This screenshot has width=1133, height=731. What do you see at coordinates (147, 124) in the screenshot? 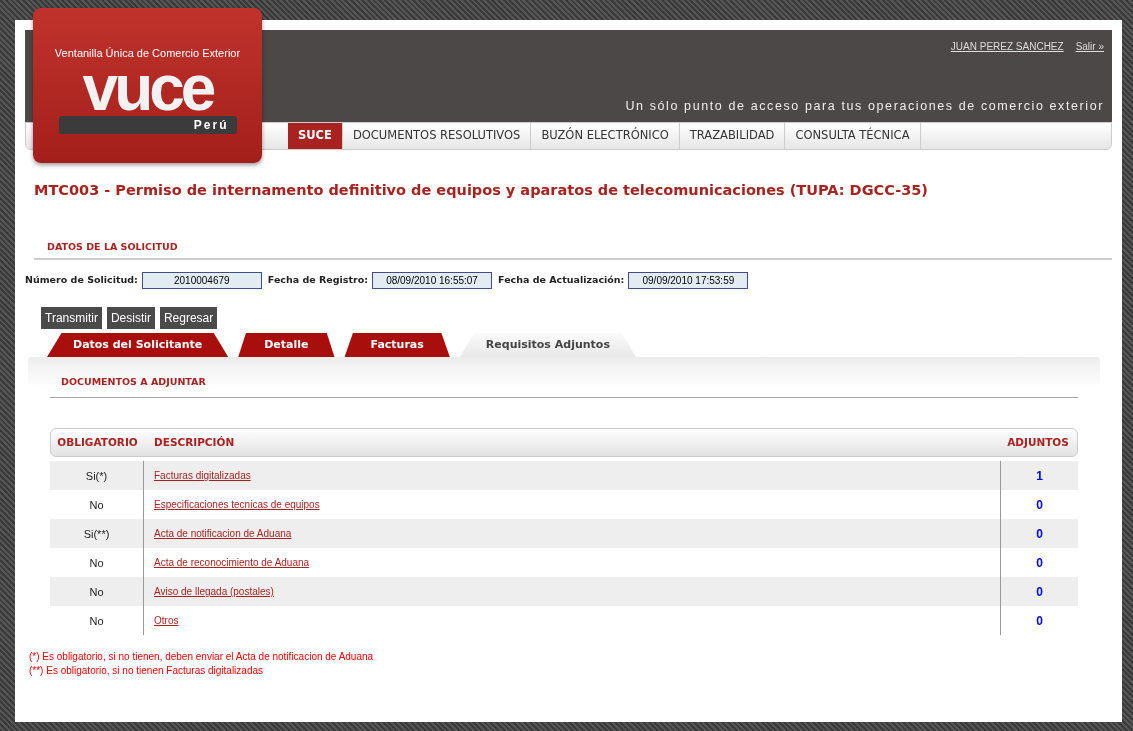
I see `logo-country: Perú` at bounding box center [147, 124].